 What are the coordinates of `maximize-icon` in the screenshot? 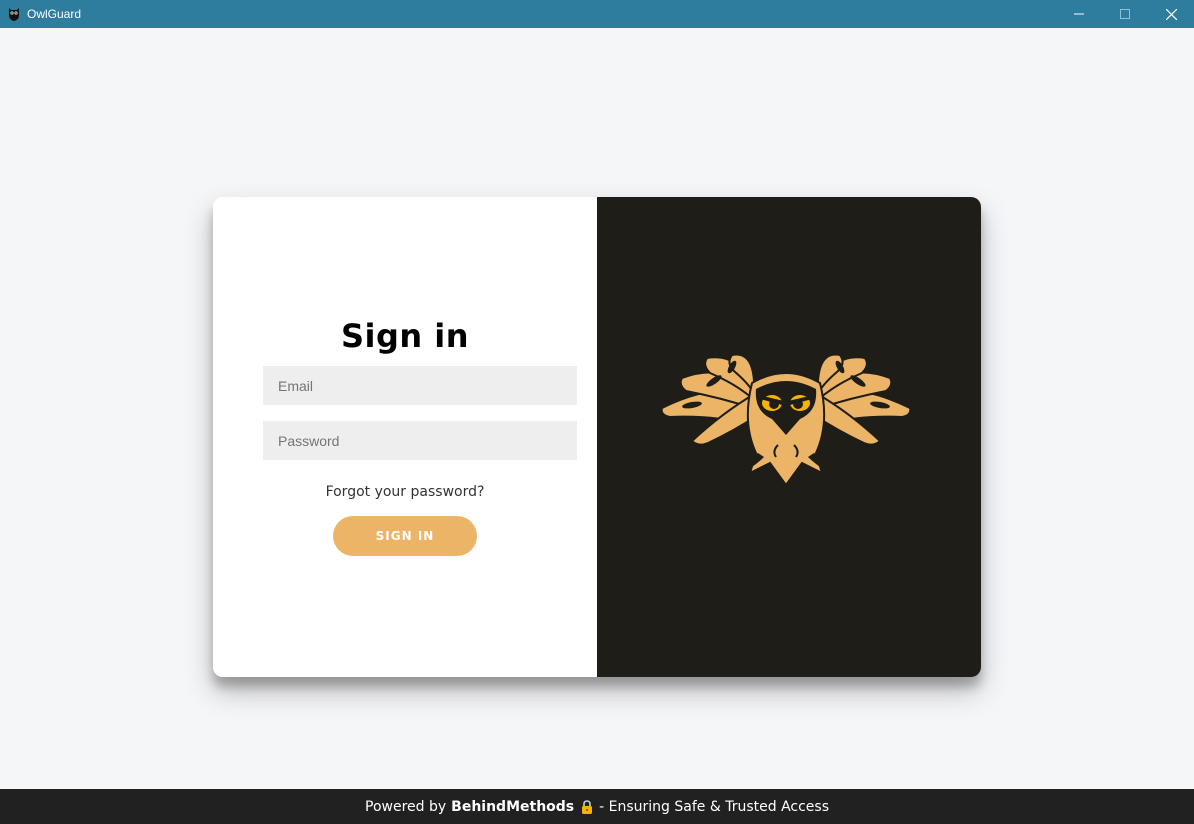 It's located at (1125, 14).